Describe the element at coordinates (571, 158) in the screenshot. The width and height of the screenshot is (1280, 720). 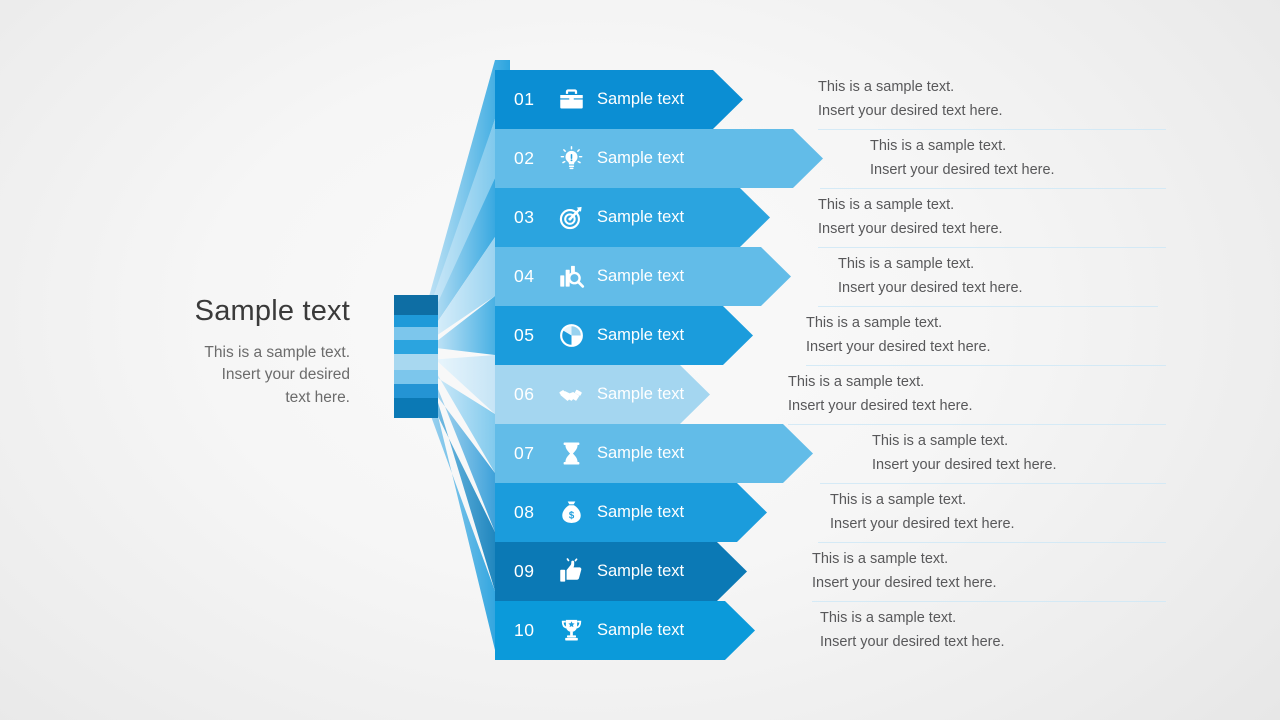
I see `lightbulb-idea-icon` at that location.